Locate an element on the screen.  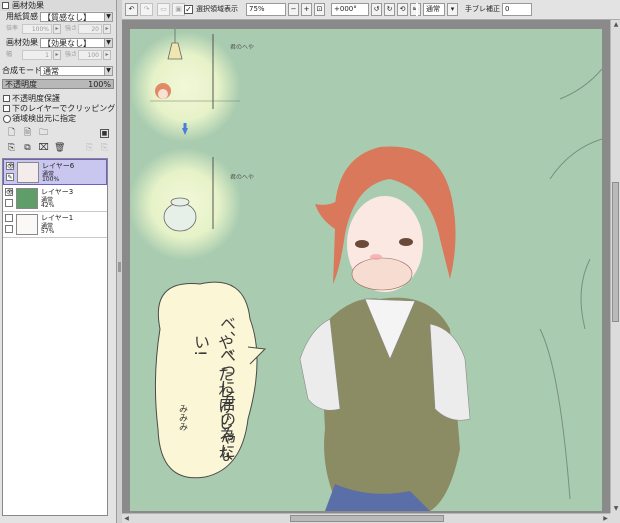
paper-params-row: 倍率 100% ▸ 強さ 20 ▸ is located at coordinates (58, 29).